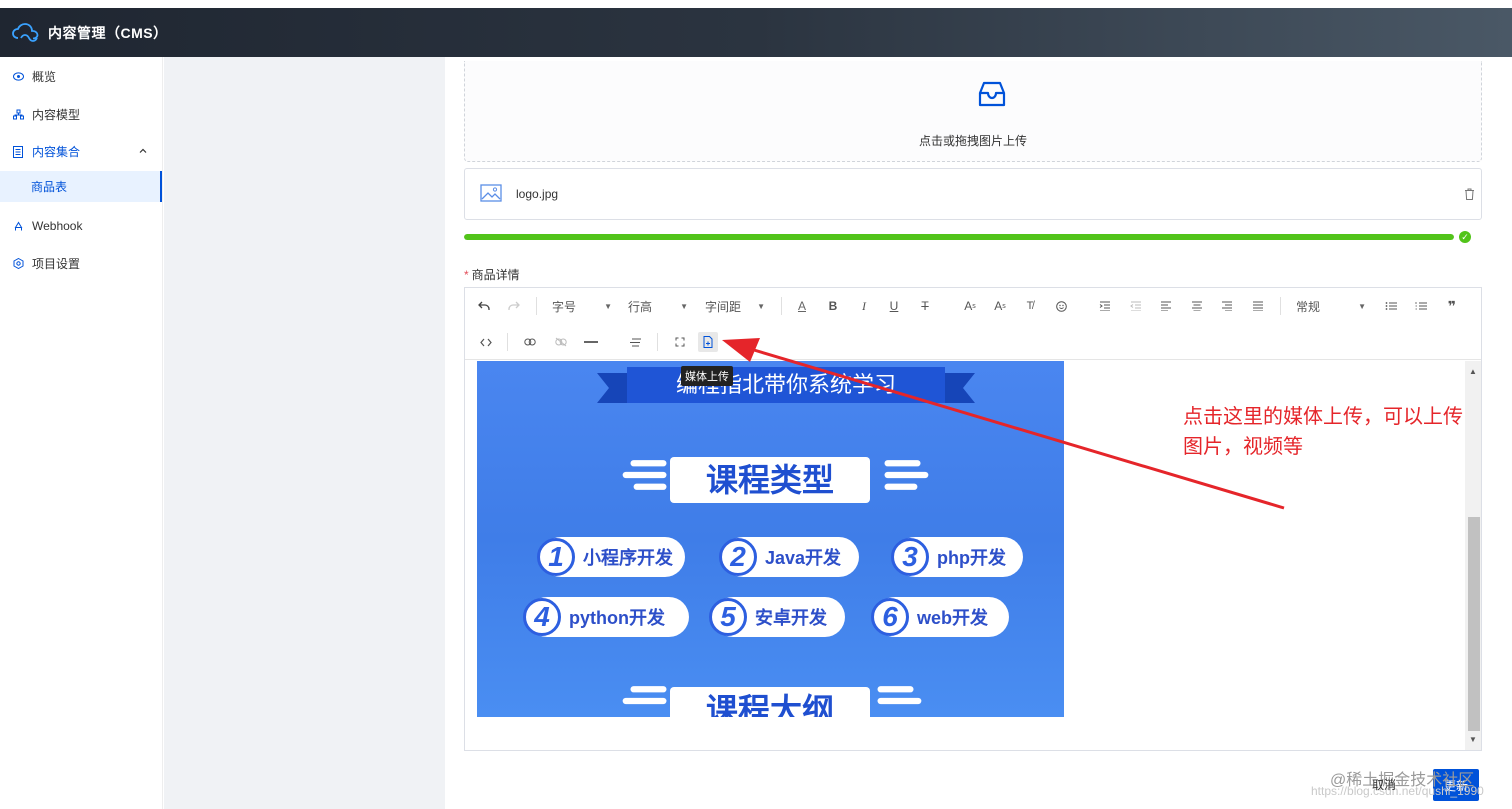 This screenshot has height=809, width=1512. Describe the element at coordinates (864, 306) in the screenshot. I see `italic-icon: I` at that location.